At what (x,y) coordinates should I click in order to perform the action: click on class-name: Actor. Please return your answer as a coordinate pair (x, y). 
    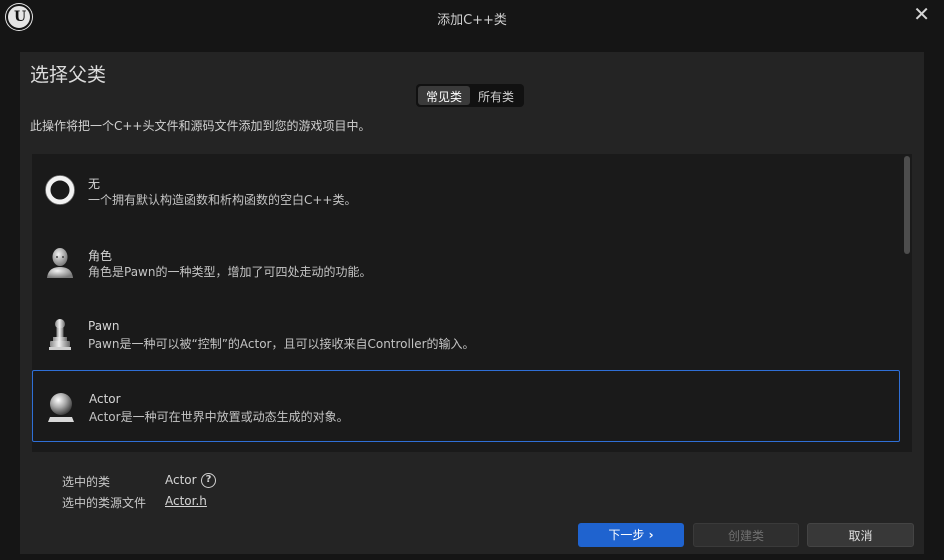
    Looking at the image, I should click on (105, 399).